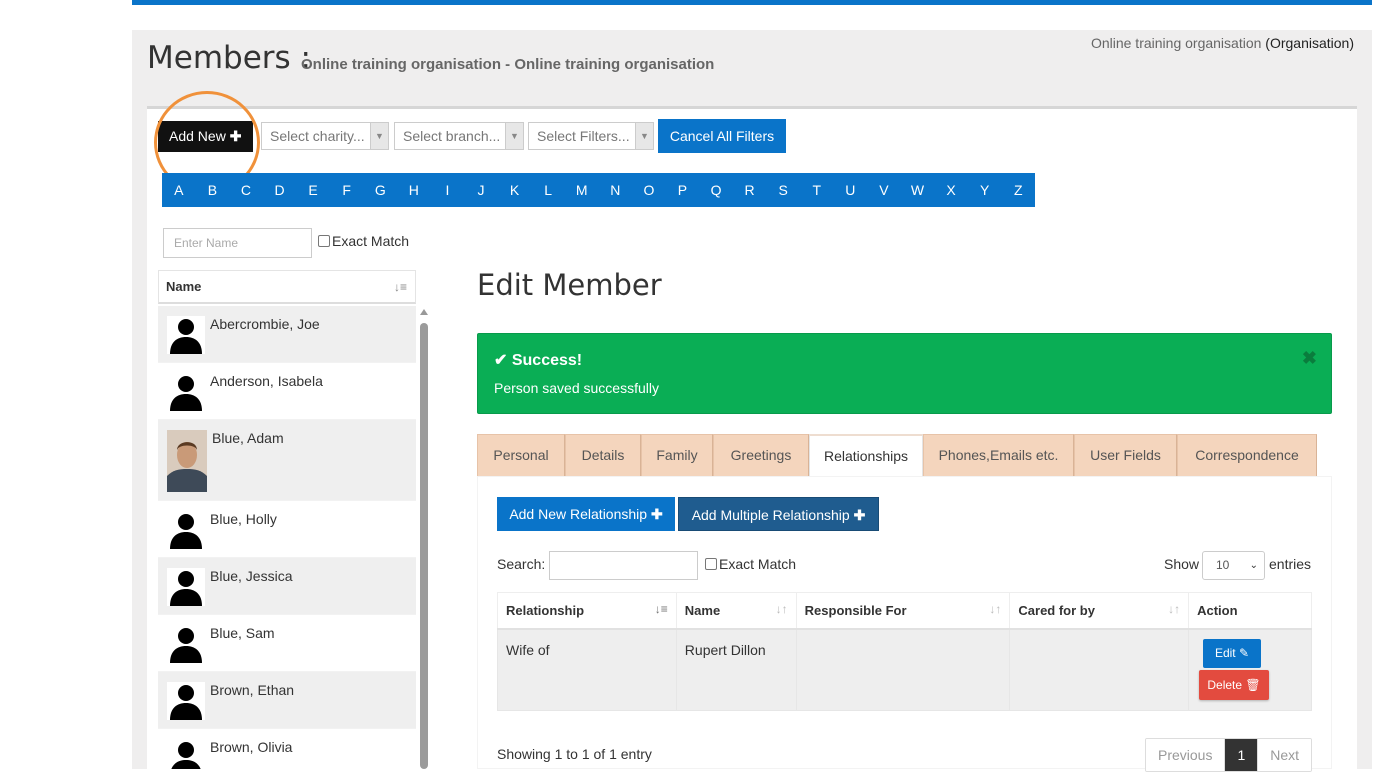  Describe the element at coordinates (591, 136) in the screenshot. I see `filters-select: Select Filters... ▼` at that location.